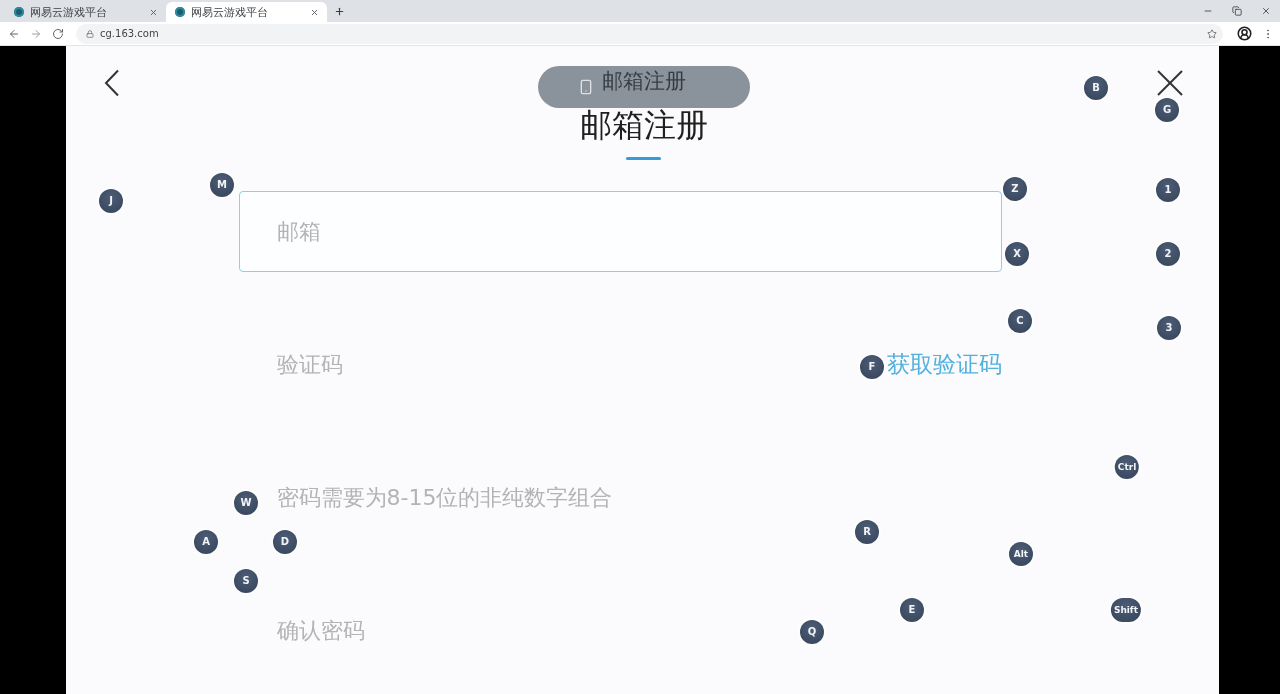 The height and width of the screenshot is (694, 1280). I want to click on key-hint: G, so click(1167, 110).